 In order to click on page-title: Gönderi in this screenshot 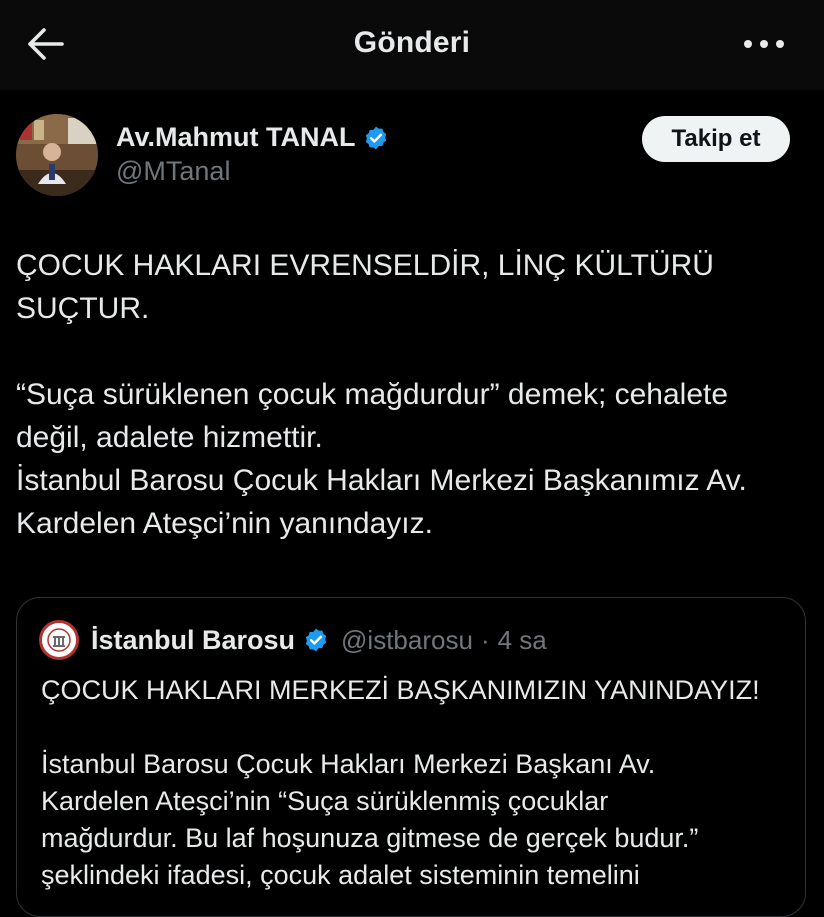, I will do `click(412, 42)`.